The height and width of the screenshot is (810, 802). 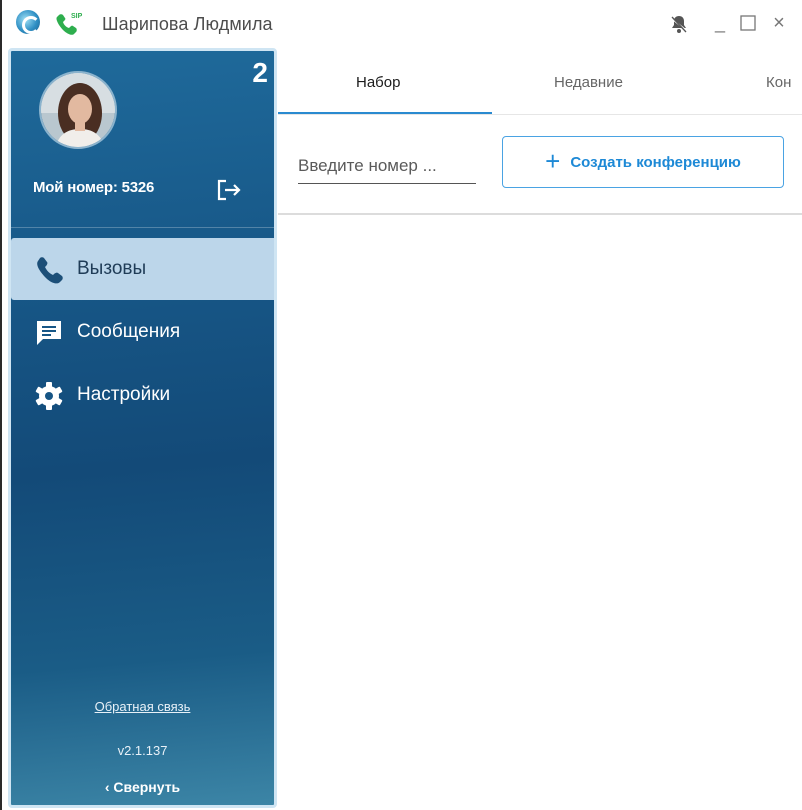 I want to click on create-conference-button: + Создать конференцию, so click(x=643, y=162).